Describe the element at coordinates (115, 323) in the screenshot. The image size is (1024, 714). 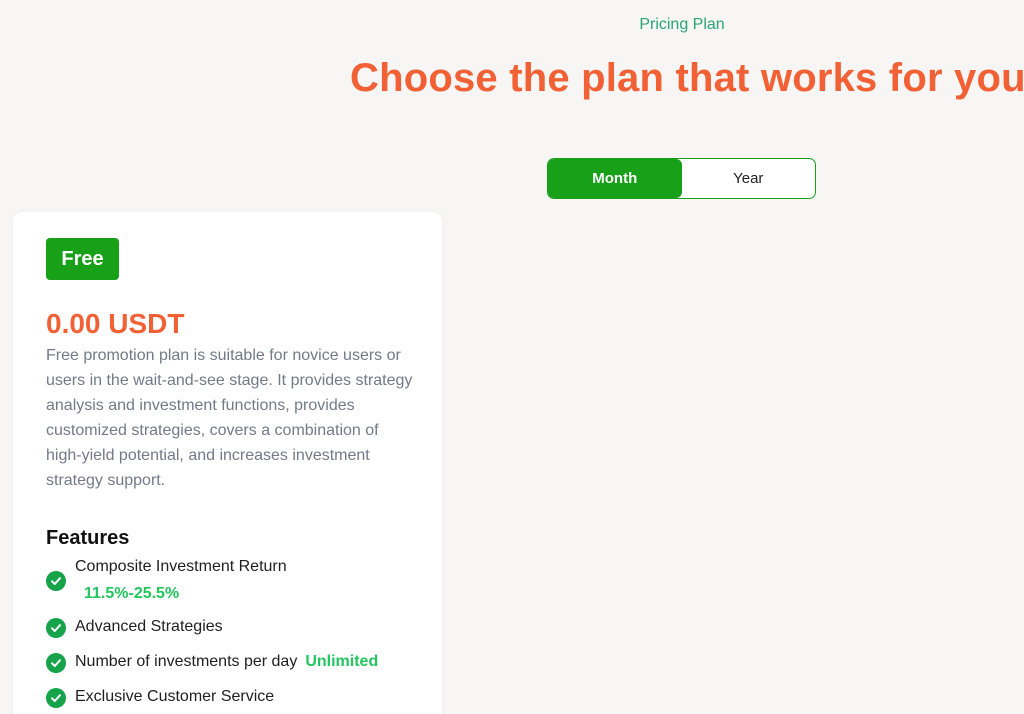
I see `plan-price: 0.00 USDT` at that location.